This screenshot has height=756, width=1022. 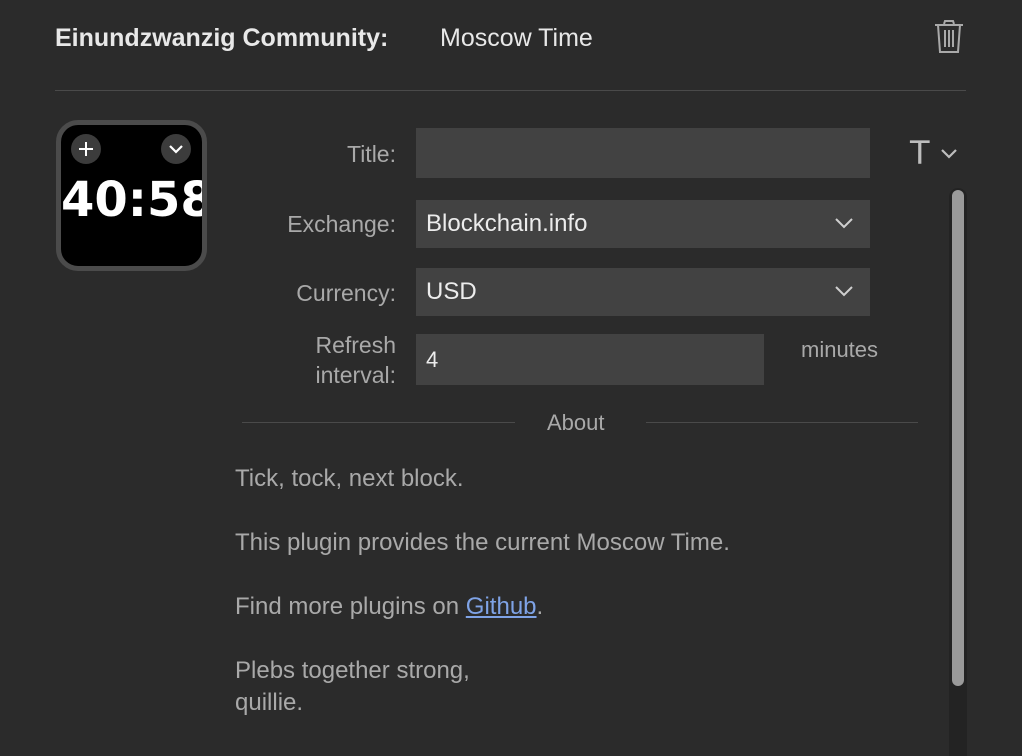 I want to click on about-heading: About, so click(x=576, y=422).